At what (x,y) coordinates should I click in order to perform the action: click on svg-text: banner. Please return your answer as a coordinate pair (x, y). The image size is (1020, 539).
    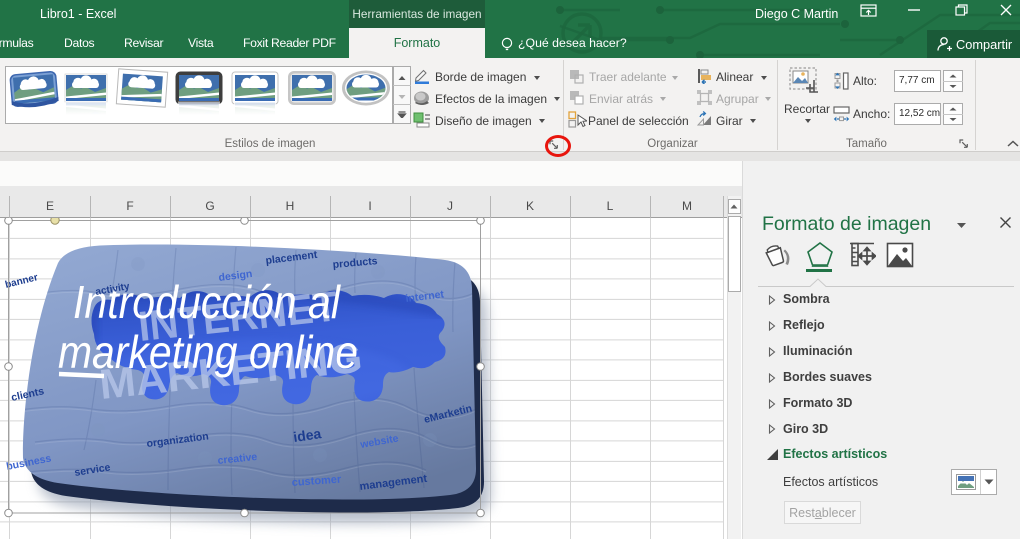
    Looking at the image, I should click on (21, 281).